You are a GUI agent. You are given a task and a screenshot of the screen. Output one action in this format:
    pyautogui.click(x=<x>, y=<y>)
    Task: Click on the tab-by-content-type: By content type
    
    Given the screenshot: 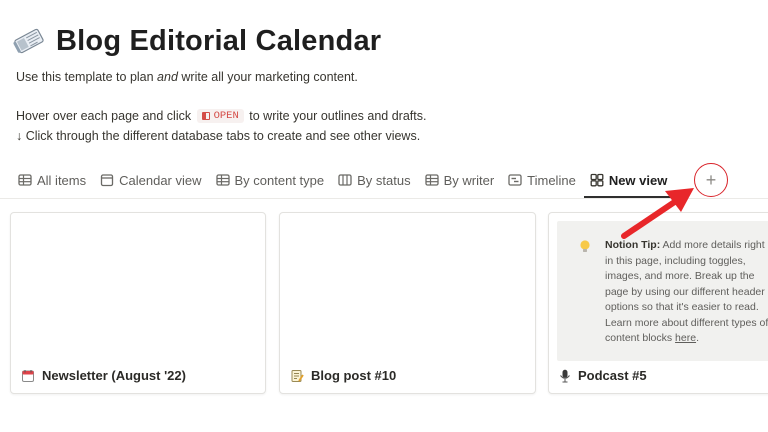 What is the action you would take?
    pyautogui.click(x=271, y=180)
    